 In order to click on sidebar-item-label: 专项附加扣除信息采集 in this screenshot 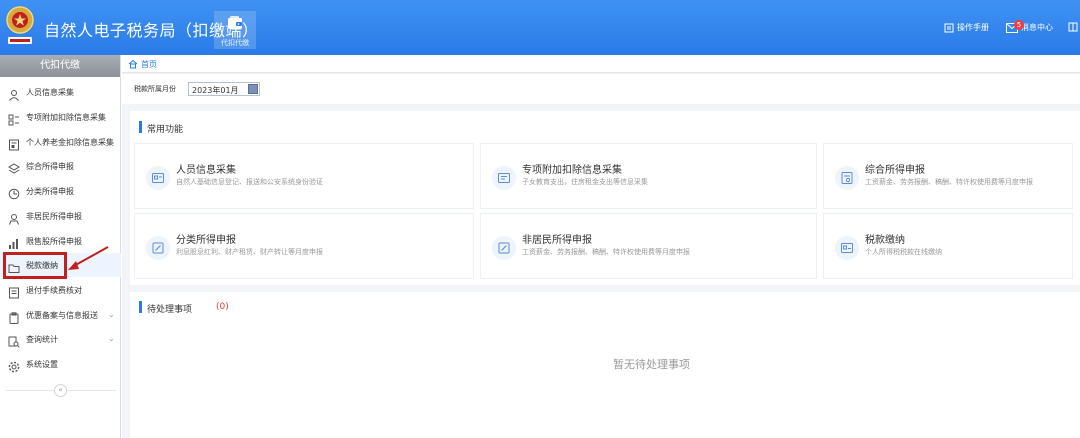, I will do `click(66, 117)`.